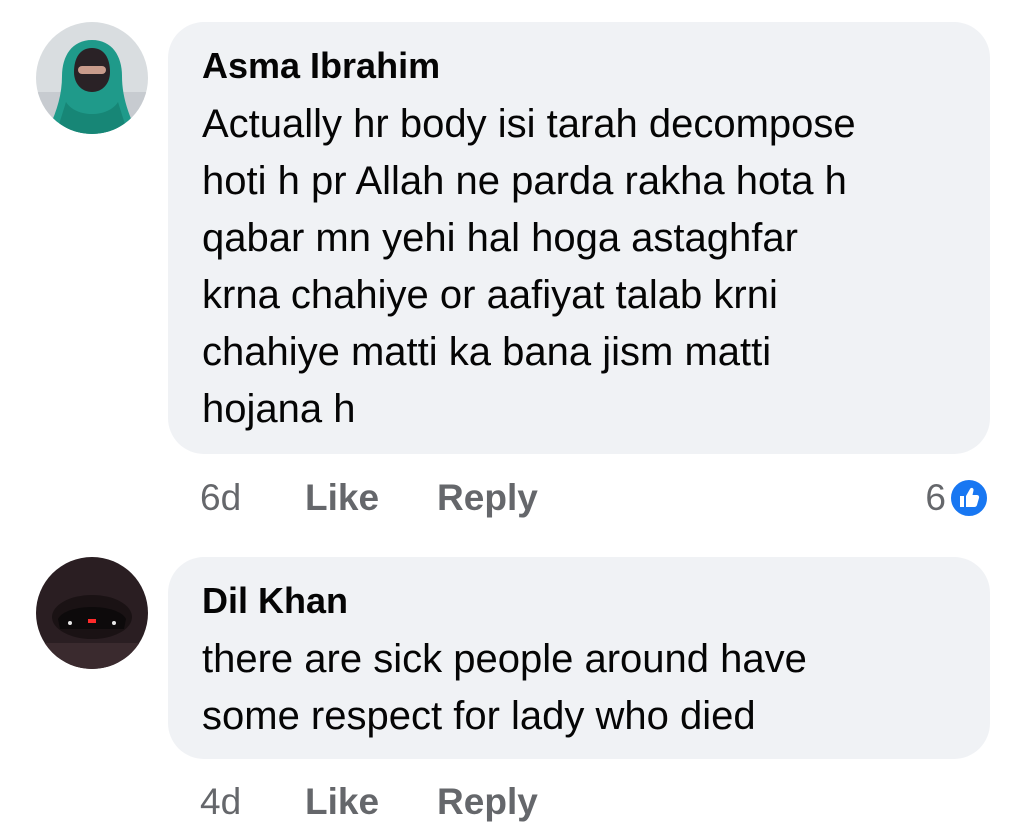  What do you see at coordinates (279, 409) in the screenshot?
I see `comment-line: hojana h` at bounding box center [279, 409].